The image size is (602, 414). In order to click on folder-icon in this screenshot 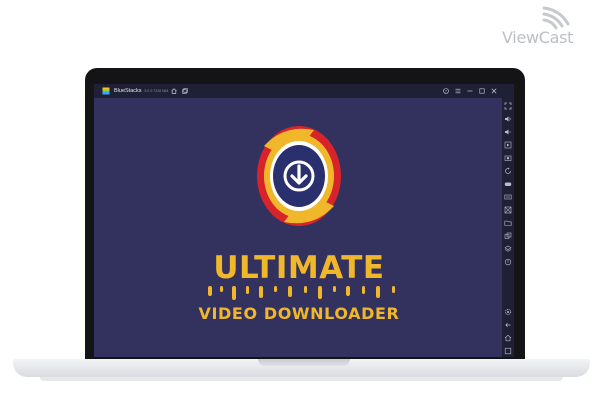, I will do `click(508, 223)`.